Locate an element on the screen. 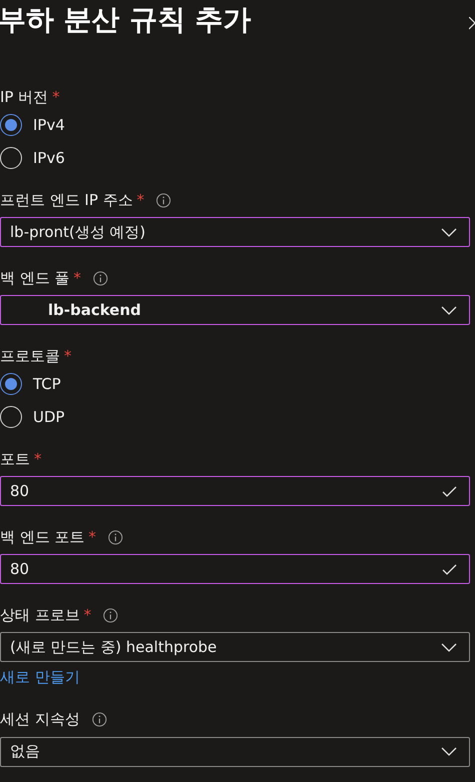 The image size is (475, 782). field-label: IP 버전 is located at coordinates (24, 97).